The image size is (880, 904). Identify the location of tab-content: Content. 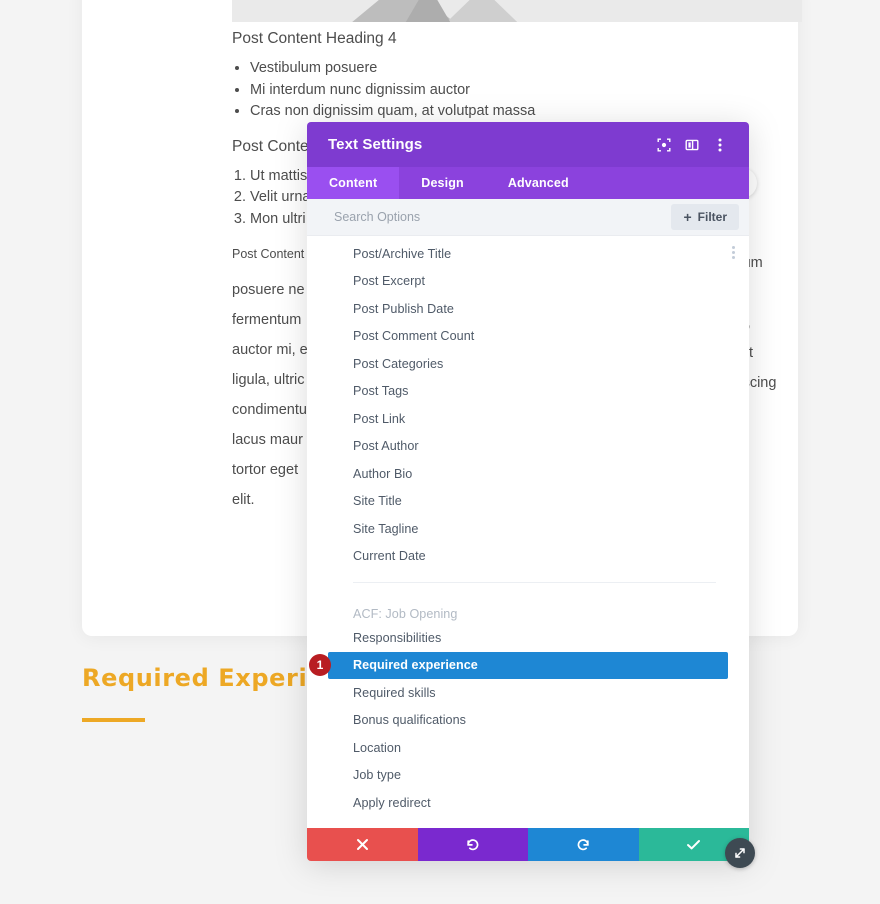
(353, 183).